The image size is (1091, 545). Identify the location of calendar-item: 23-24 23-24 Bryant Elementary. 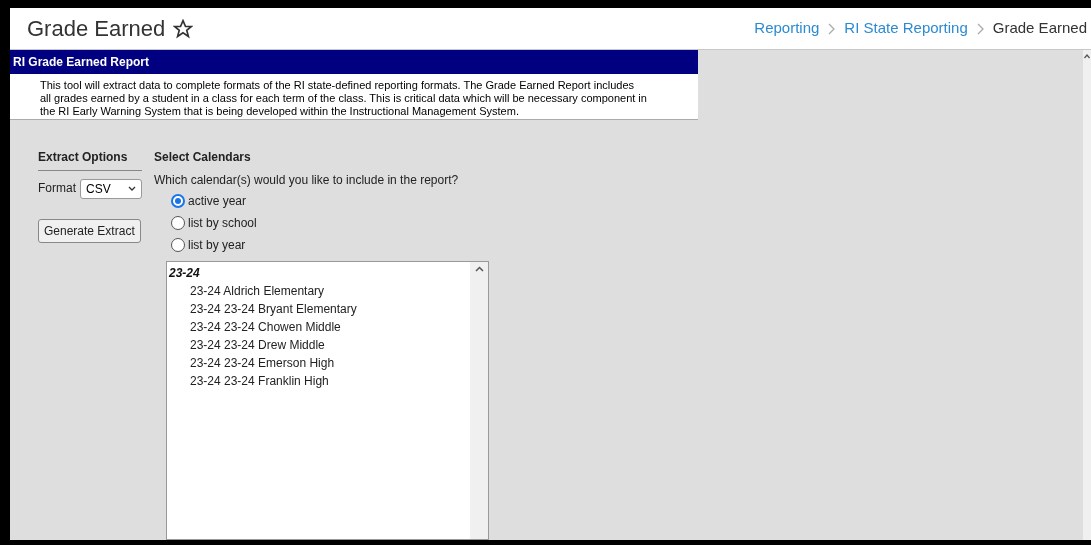
(319, 309).